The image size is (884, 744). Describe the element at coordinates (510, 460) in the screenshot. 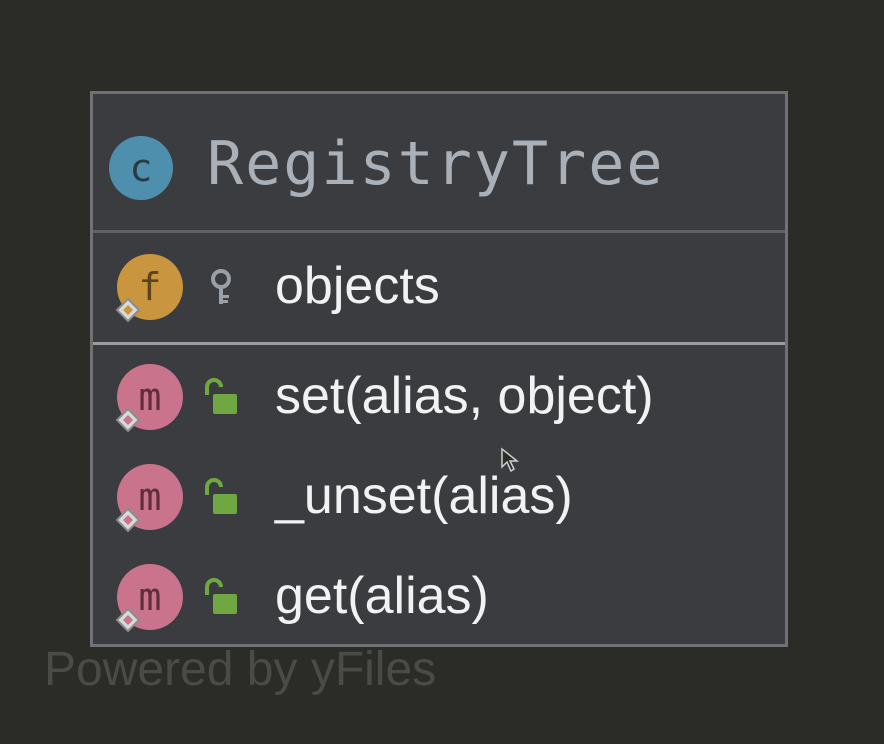

I see `mouse-cursor-icon` at that location.